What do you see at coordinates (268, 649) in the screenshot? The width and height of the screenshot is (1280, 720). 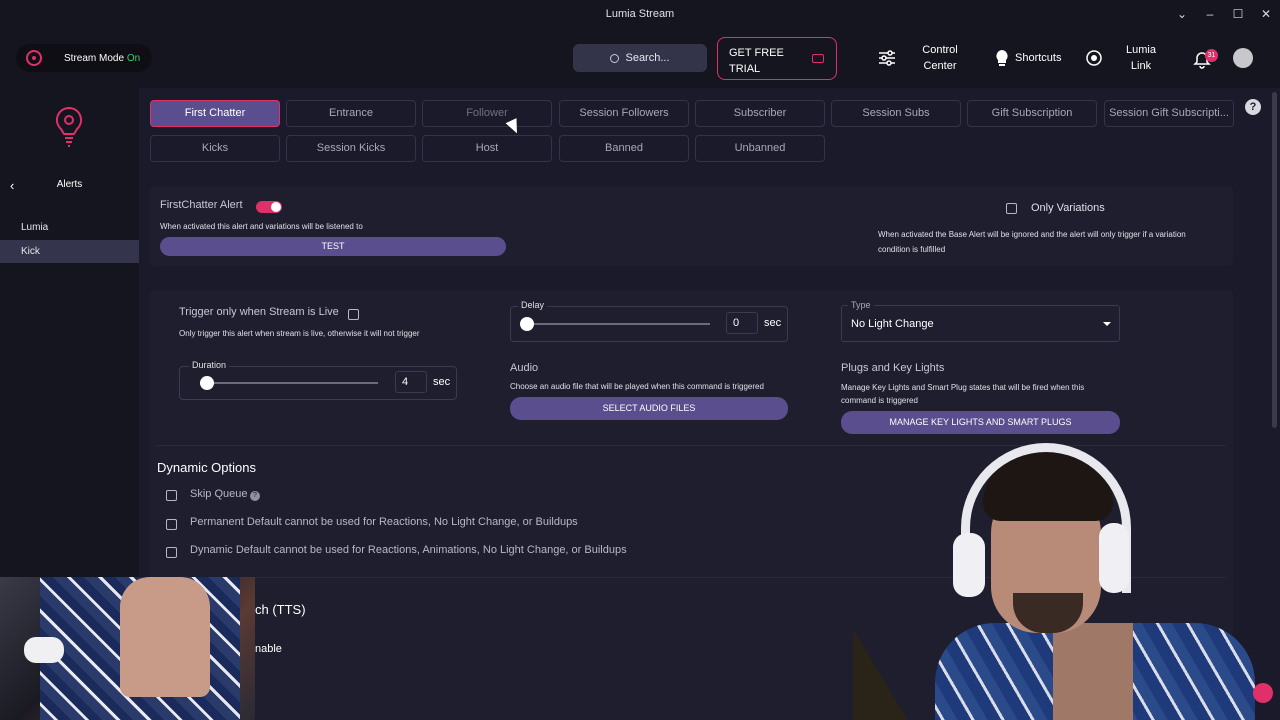 I see `tts-enable-label: nable` at bounding box center [268, 649].